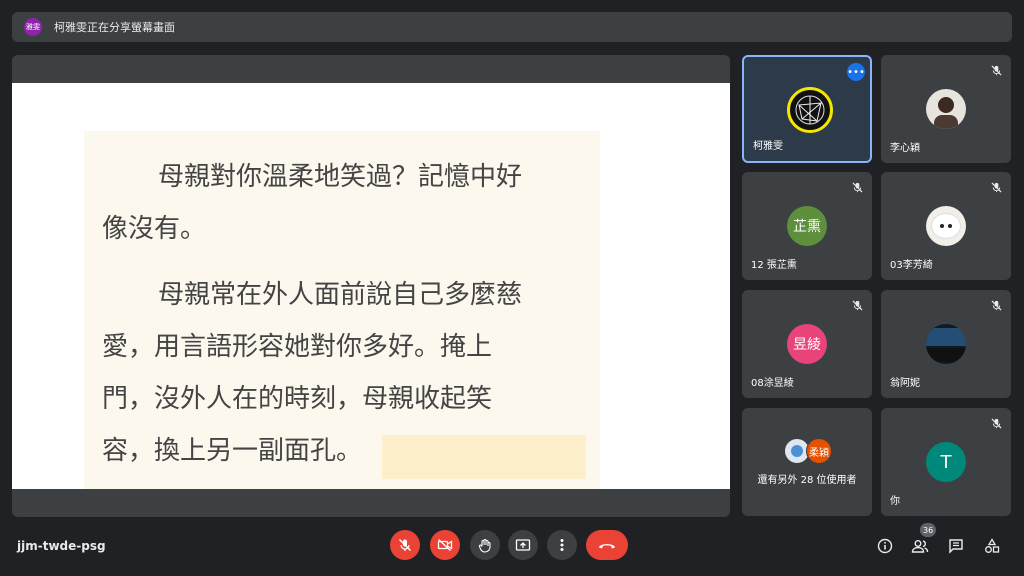 This screenshot has height=576, width=1024. I want to click on participant-name: 柯雅雯, so click(768, 146).